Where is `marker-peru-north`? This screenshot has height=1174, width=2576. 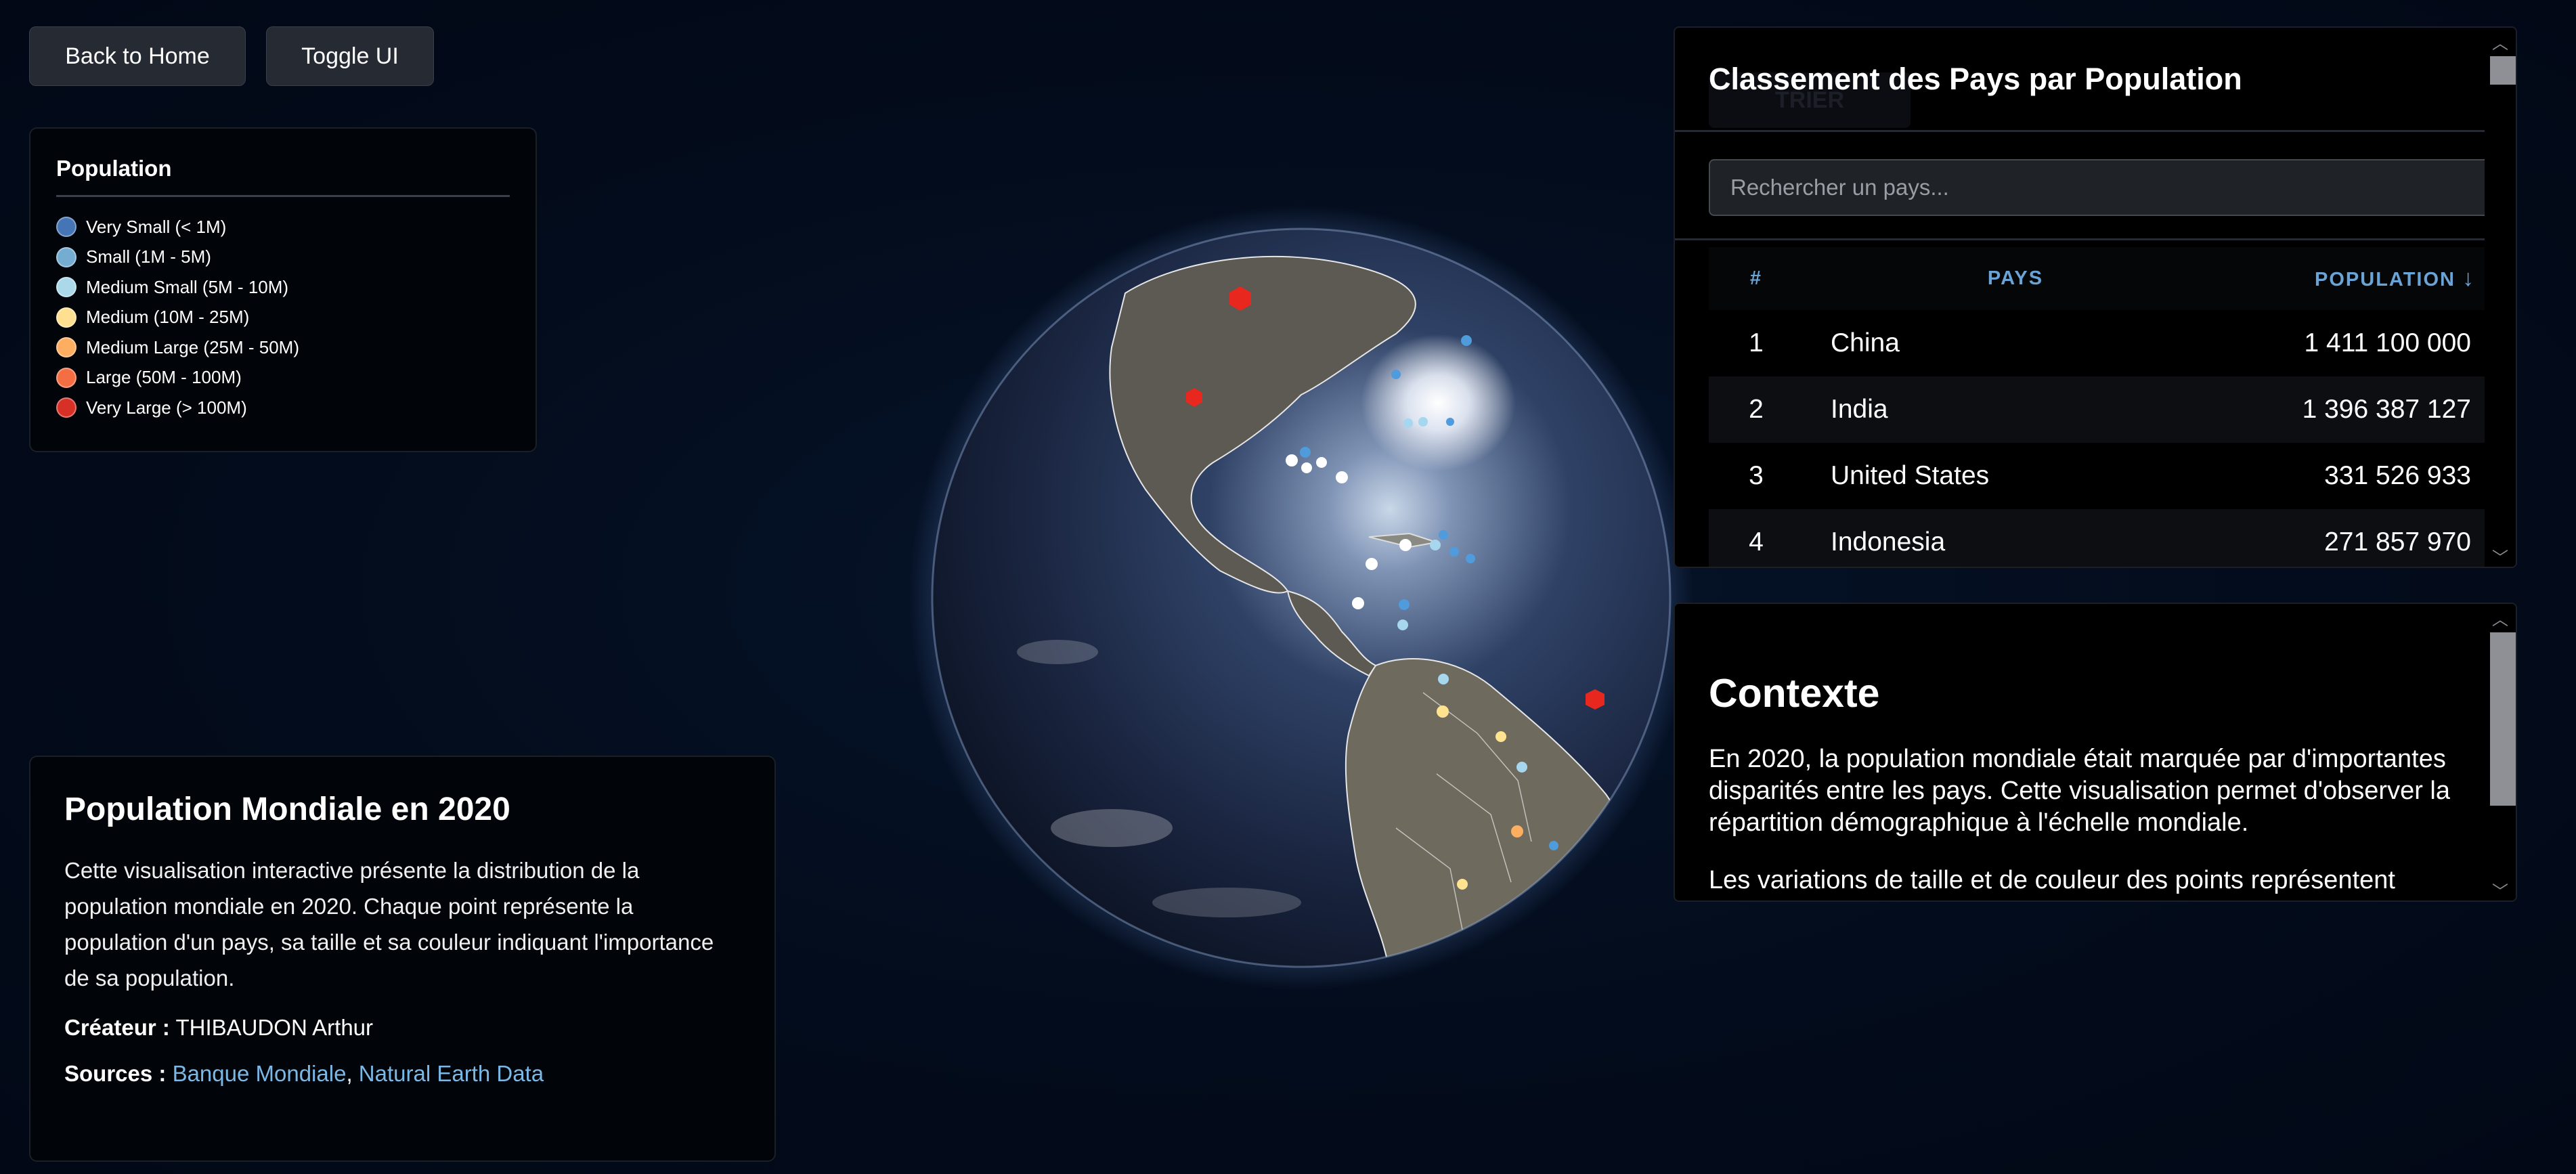
marker-peru-north is located at coordinates (1358, 603).